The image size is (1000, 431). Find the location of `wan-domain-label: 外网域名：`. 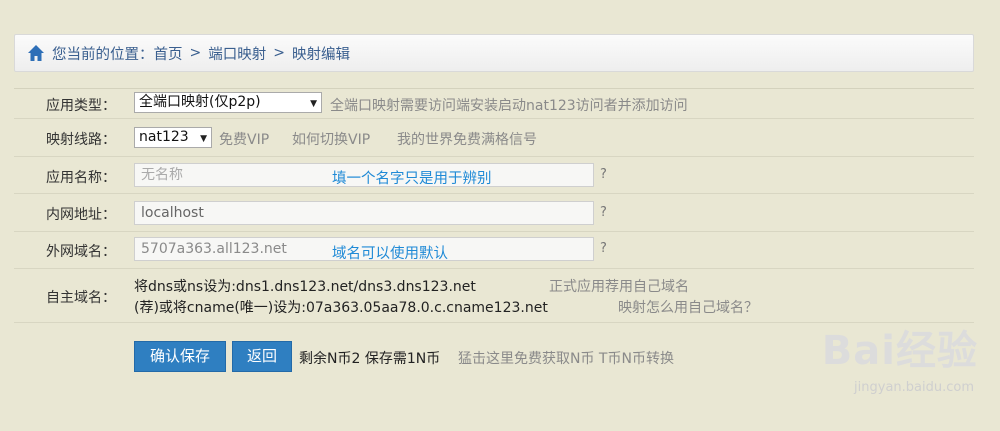

wan-domain-label: 外网域名： is located at coordinates (81, 252).